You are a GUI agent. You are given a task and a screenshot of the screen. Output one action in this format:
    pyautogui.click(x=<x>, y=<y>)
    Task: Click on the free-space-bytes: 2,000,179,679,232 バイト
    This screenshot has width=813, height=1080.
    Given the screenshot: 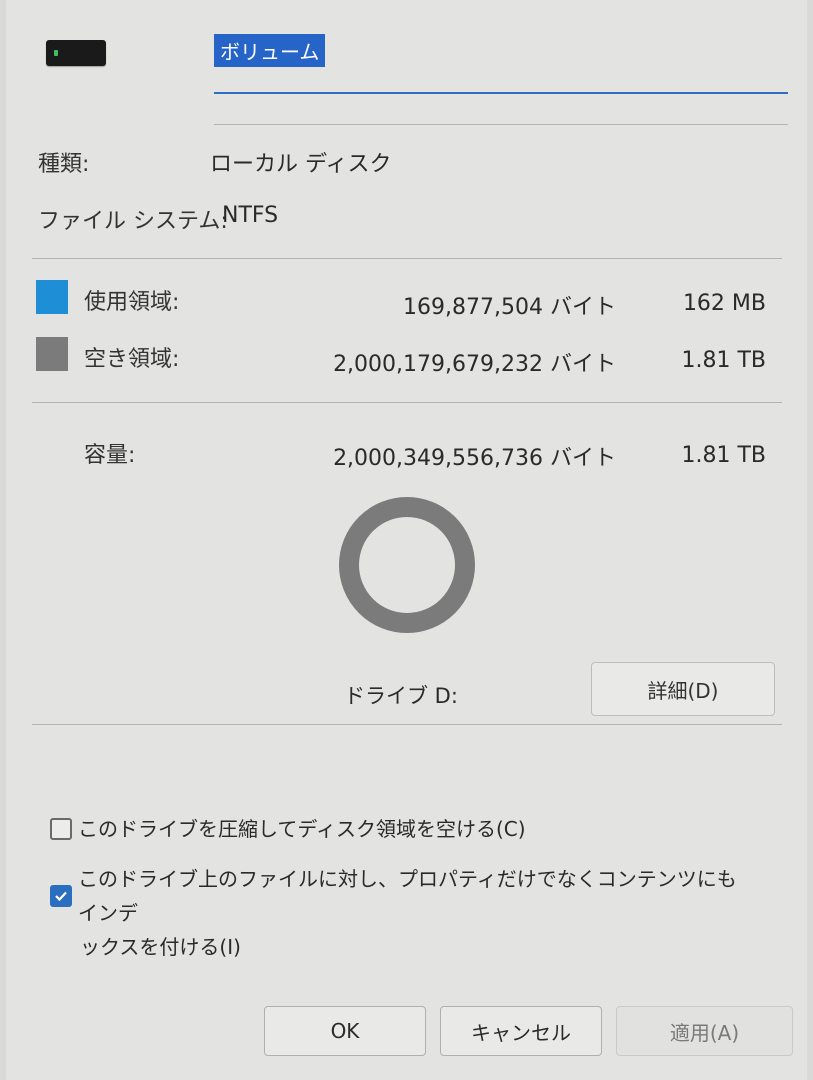 What is the action you would take?
    pyautogui.click(x=474, y=364)
    